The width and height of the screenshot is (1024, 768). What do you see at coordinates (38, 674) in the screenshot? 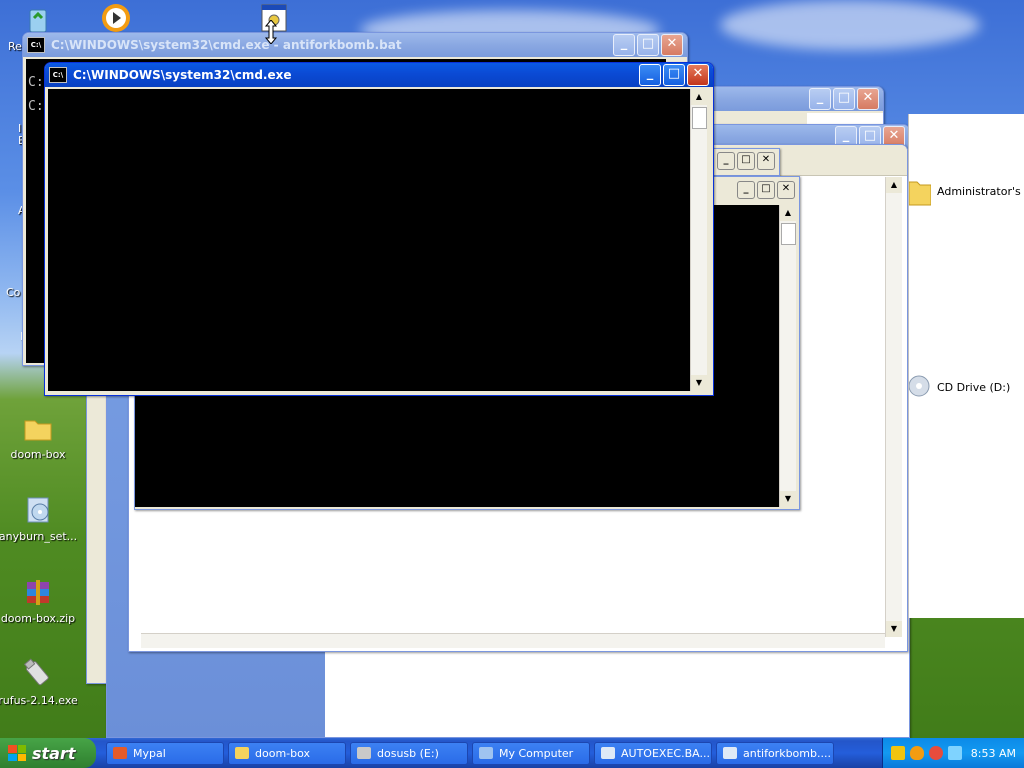
I see `usb-drive-icon` at bounding box center [38, 674].